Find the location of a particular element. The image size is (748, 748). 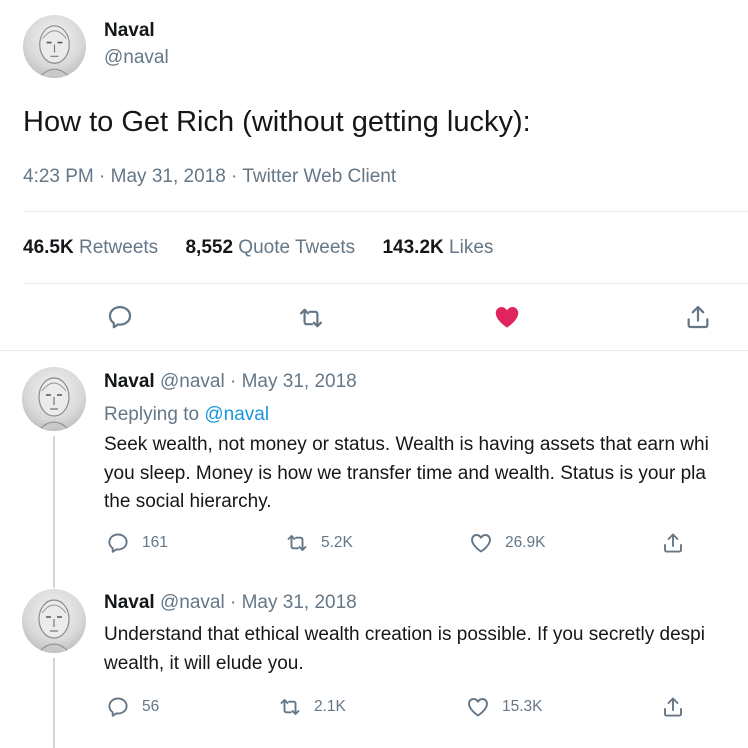

replying-prefix: Replying to is located at coordinates (152, 414).